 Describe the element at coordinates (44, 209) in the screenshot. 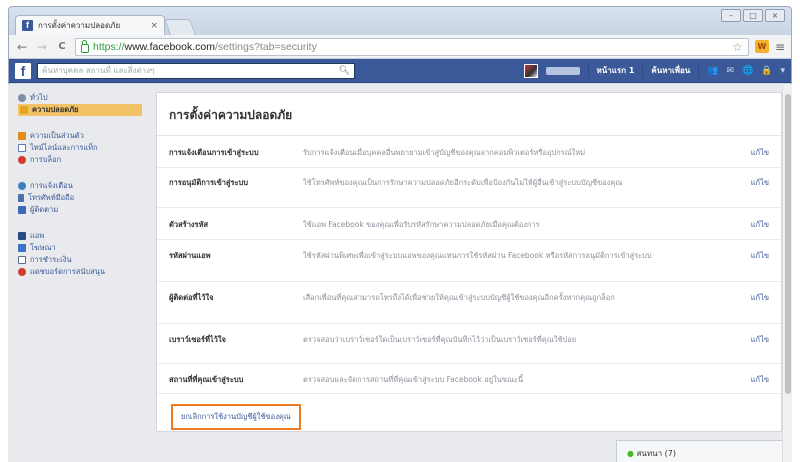

I see `sidebar-item-label: ผู้ติดตาม` at that location.